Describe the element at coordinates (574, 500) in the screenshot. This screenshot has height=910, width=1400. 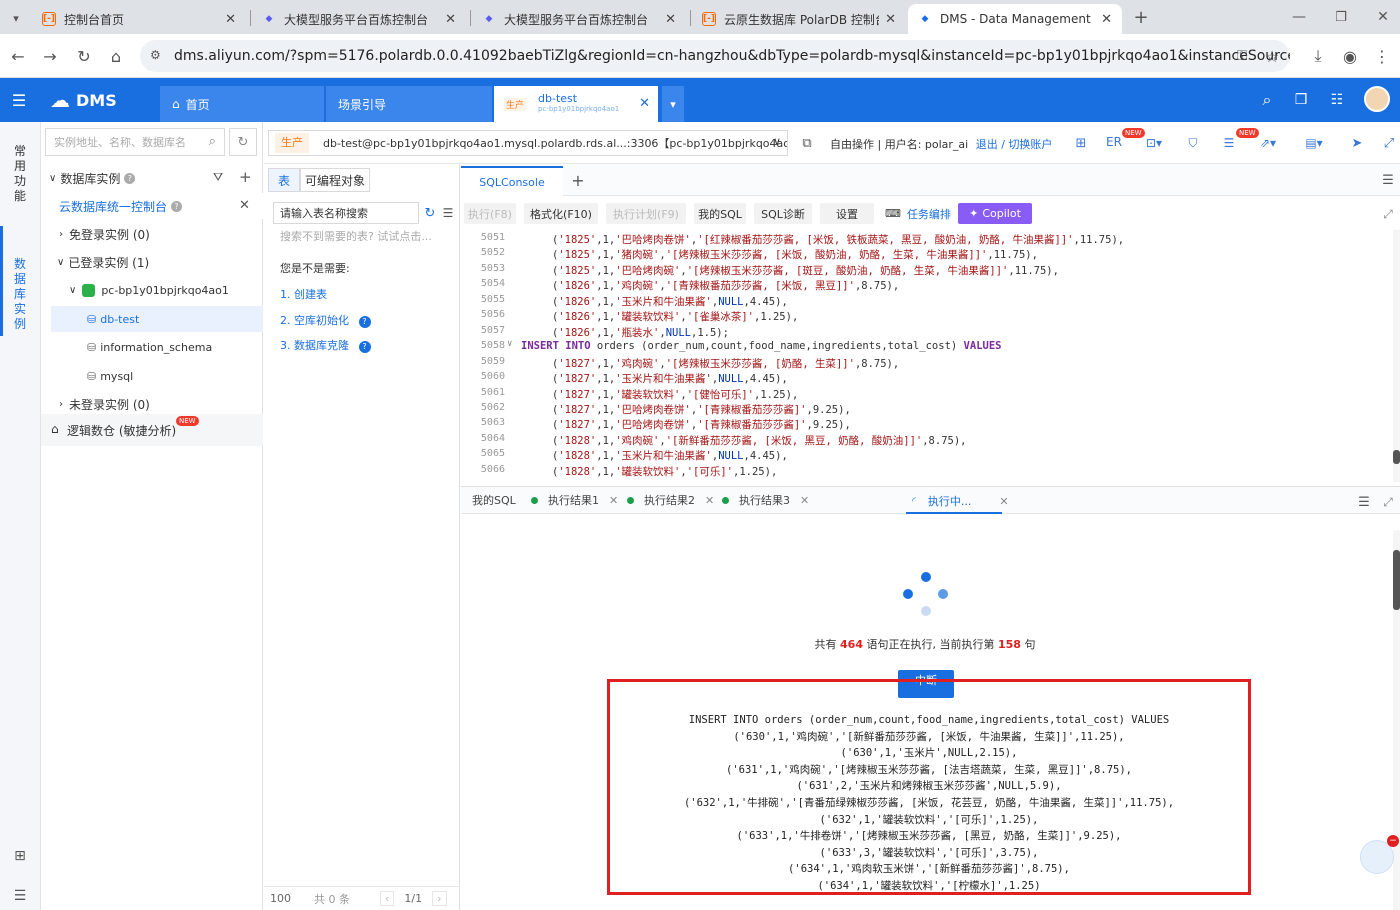
I see `result-tab-1: 执行结果1 ✕` at that location.